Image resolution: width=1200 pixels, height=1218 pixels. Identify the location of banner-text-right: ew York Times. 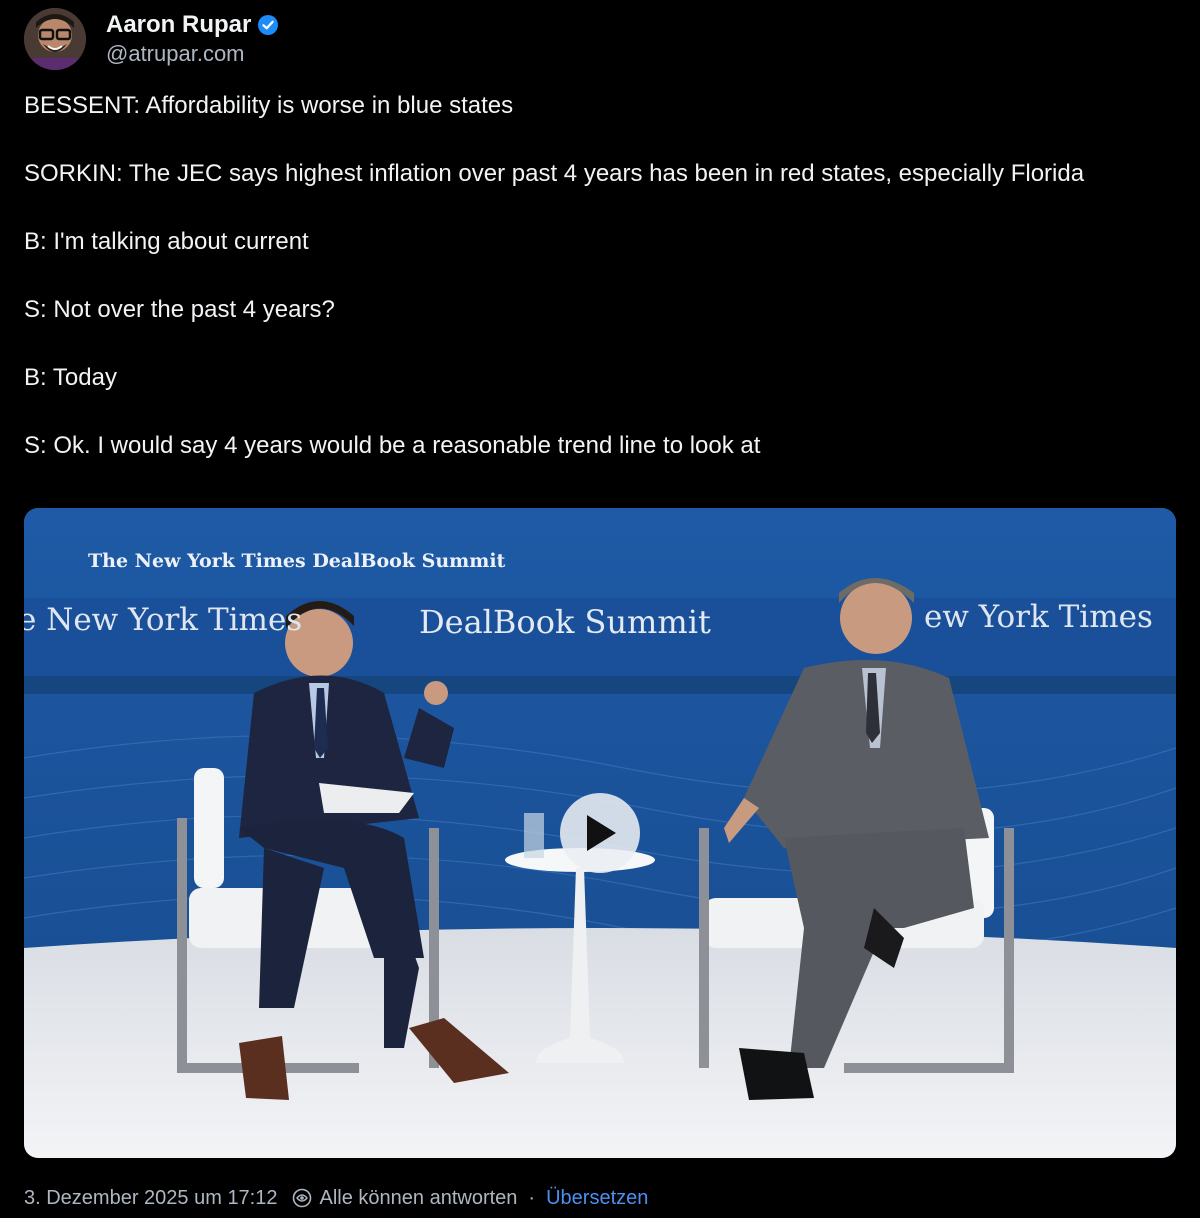
(1038, 617).